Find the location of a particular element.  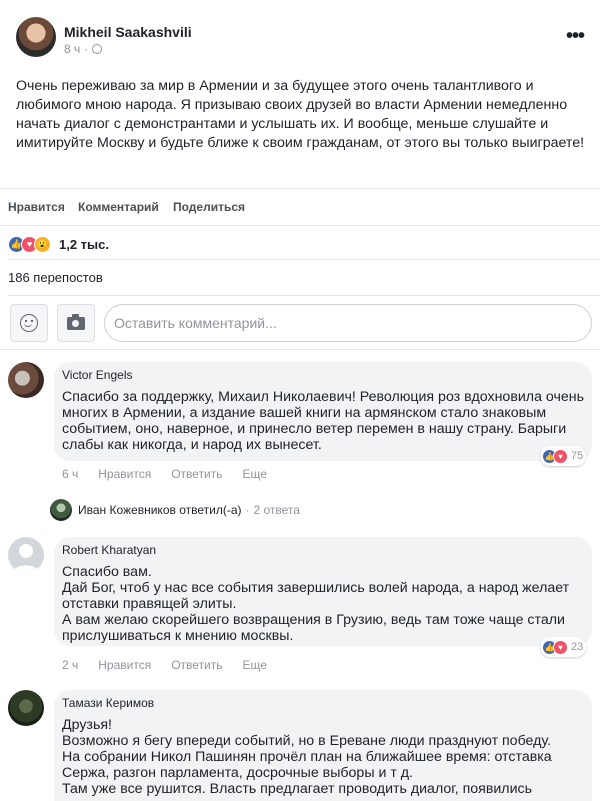

globe-icon is located at coordinates (97, 49).